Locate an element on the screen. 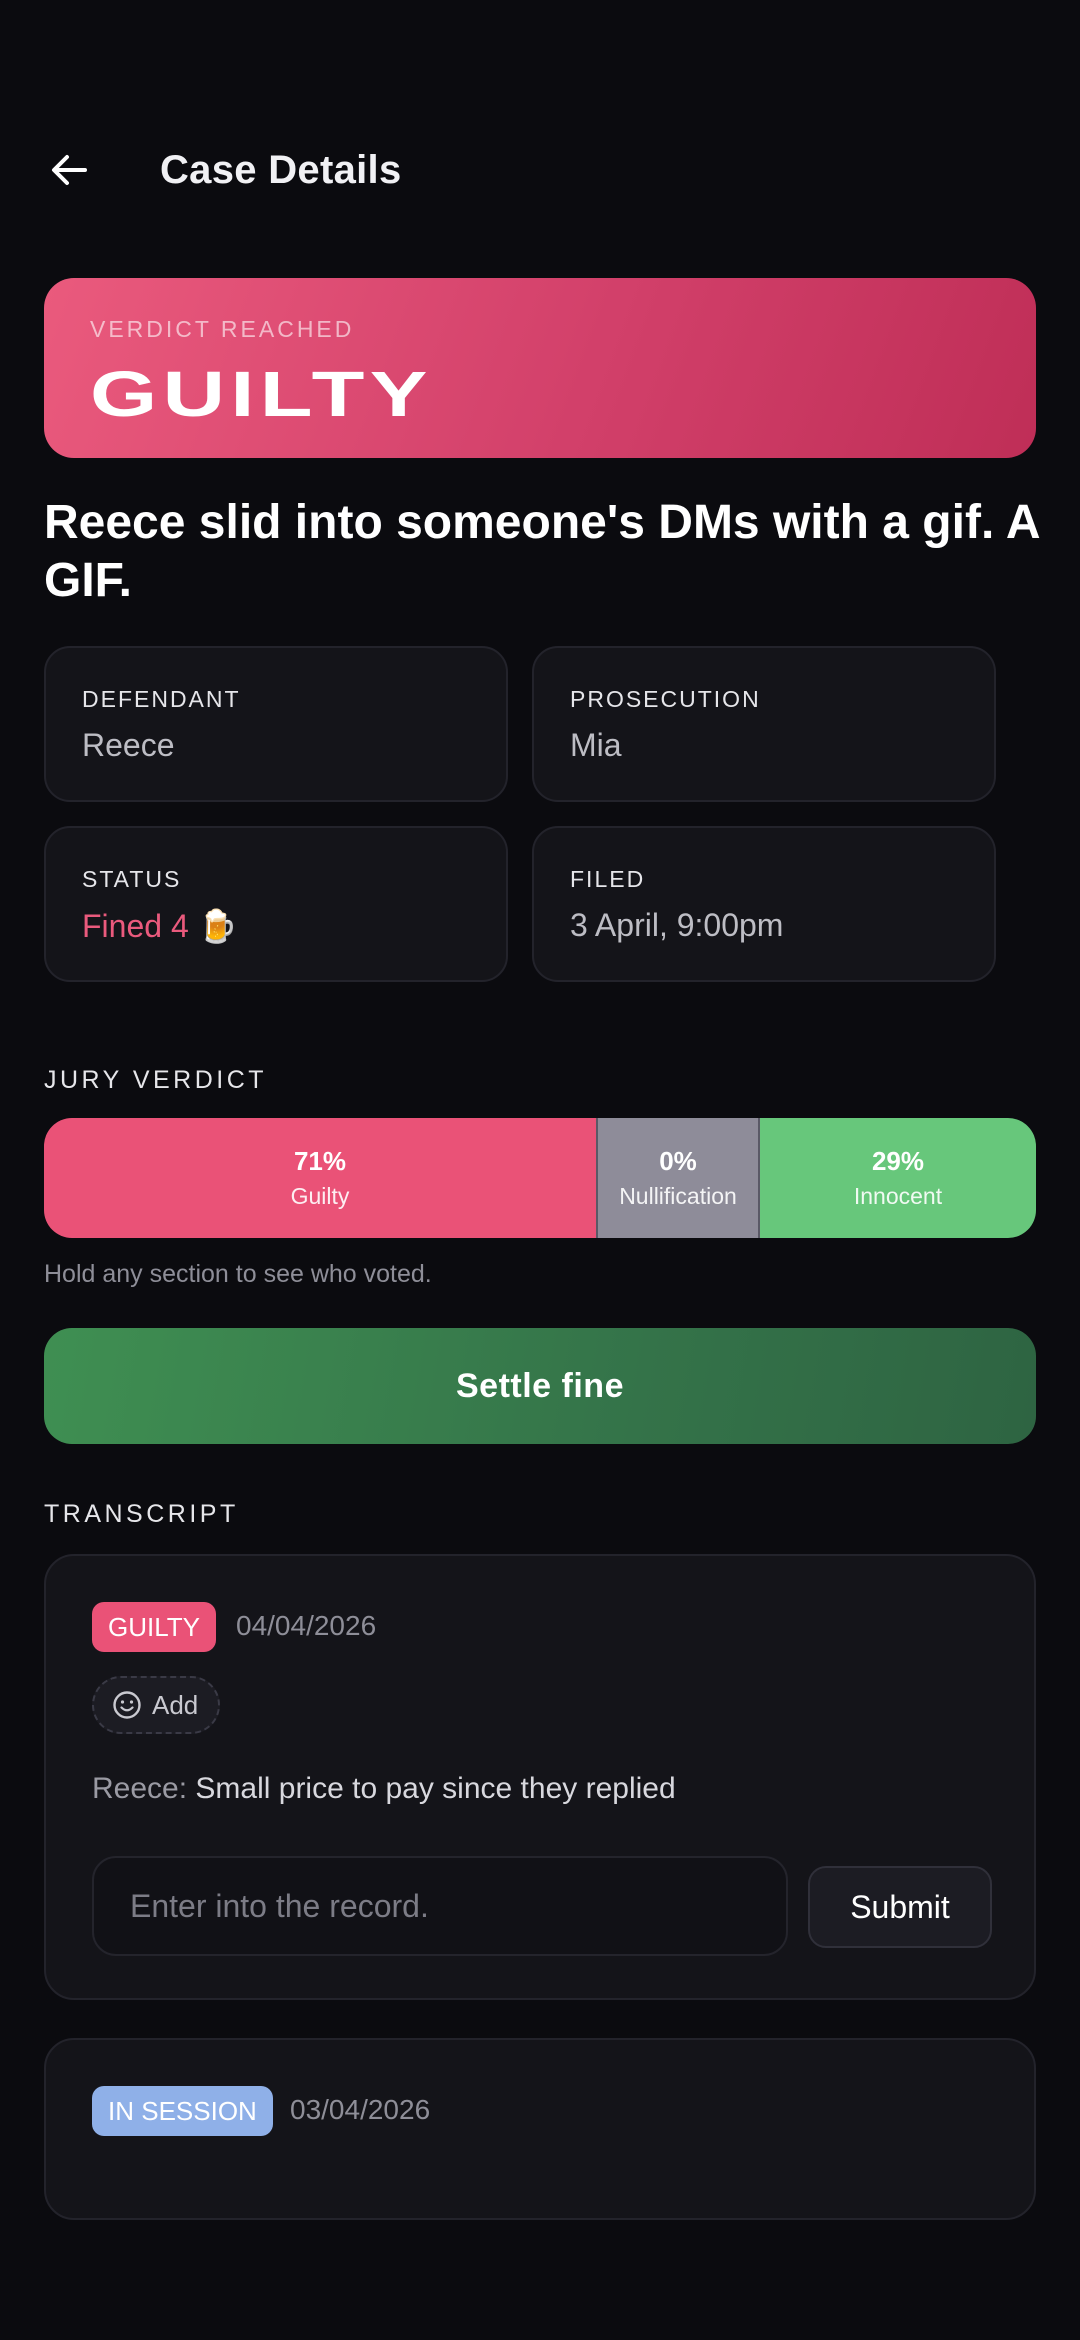 This screenshot has width=1080, height=2340. submit-button: Submit is located at coordinates (900, 1907).